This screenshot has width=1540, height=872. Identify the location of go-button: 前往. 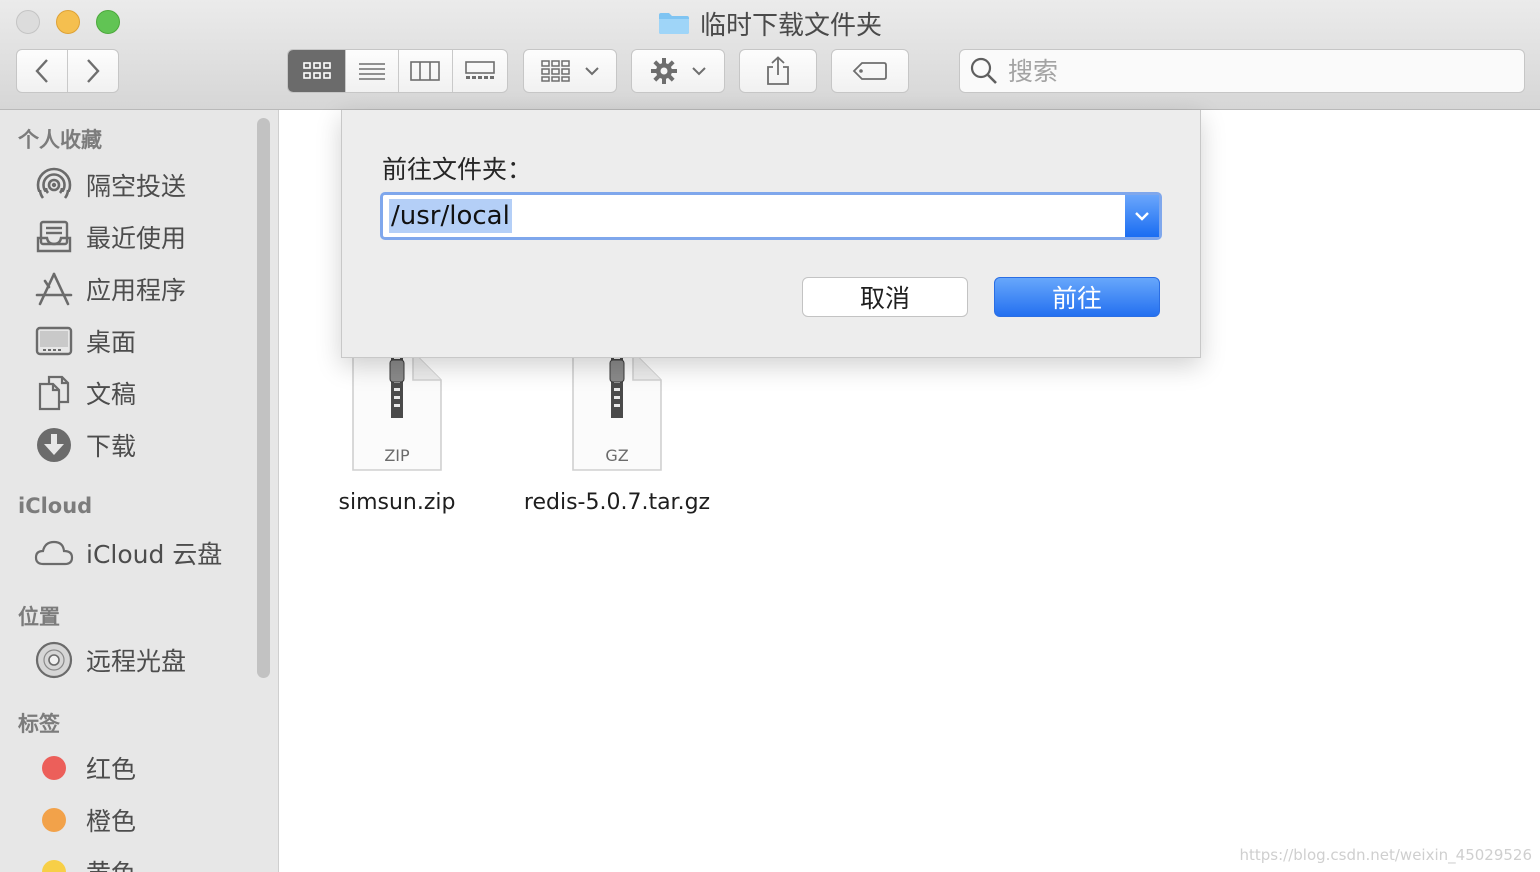
(1077, 297).